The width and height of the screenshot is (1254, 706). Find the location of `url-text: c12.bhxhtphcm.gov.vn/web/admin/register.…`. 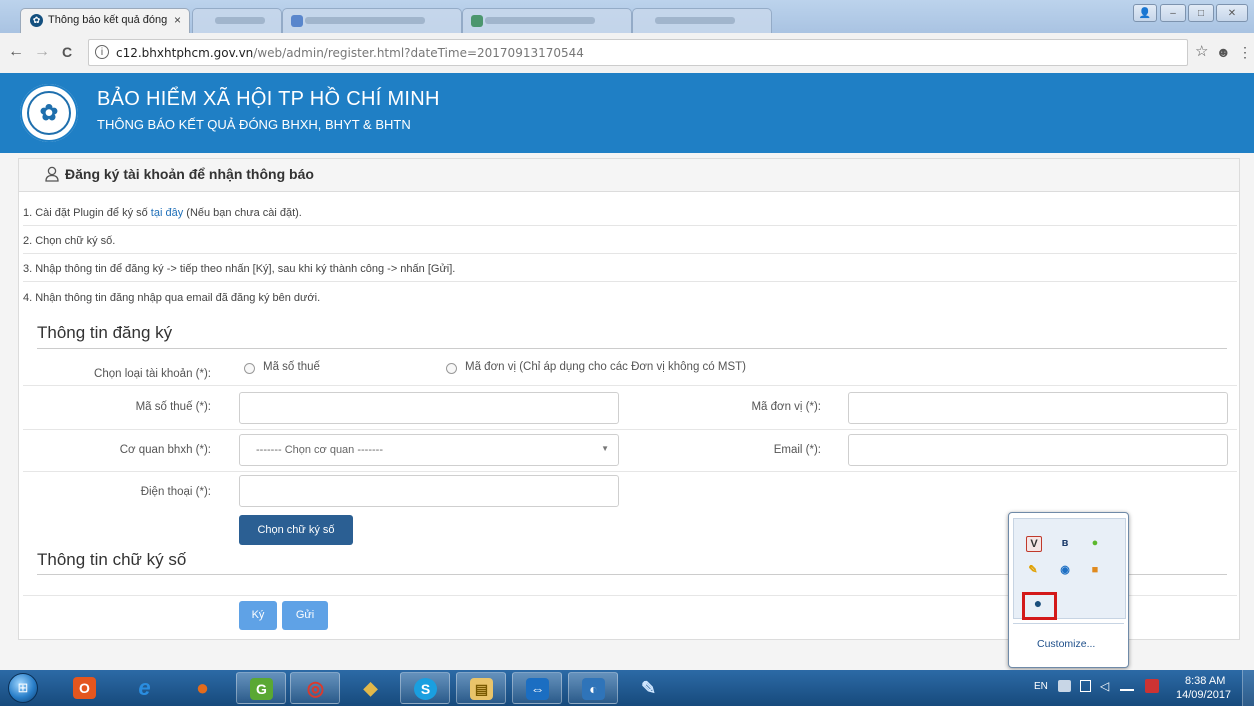

url-text: c12.bhxhtphcm.gov.vn/web/admin/register.… is located at coordinates (350, 53).